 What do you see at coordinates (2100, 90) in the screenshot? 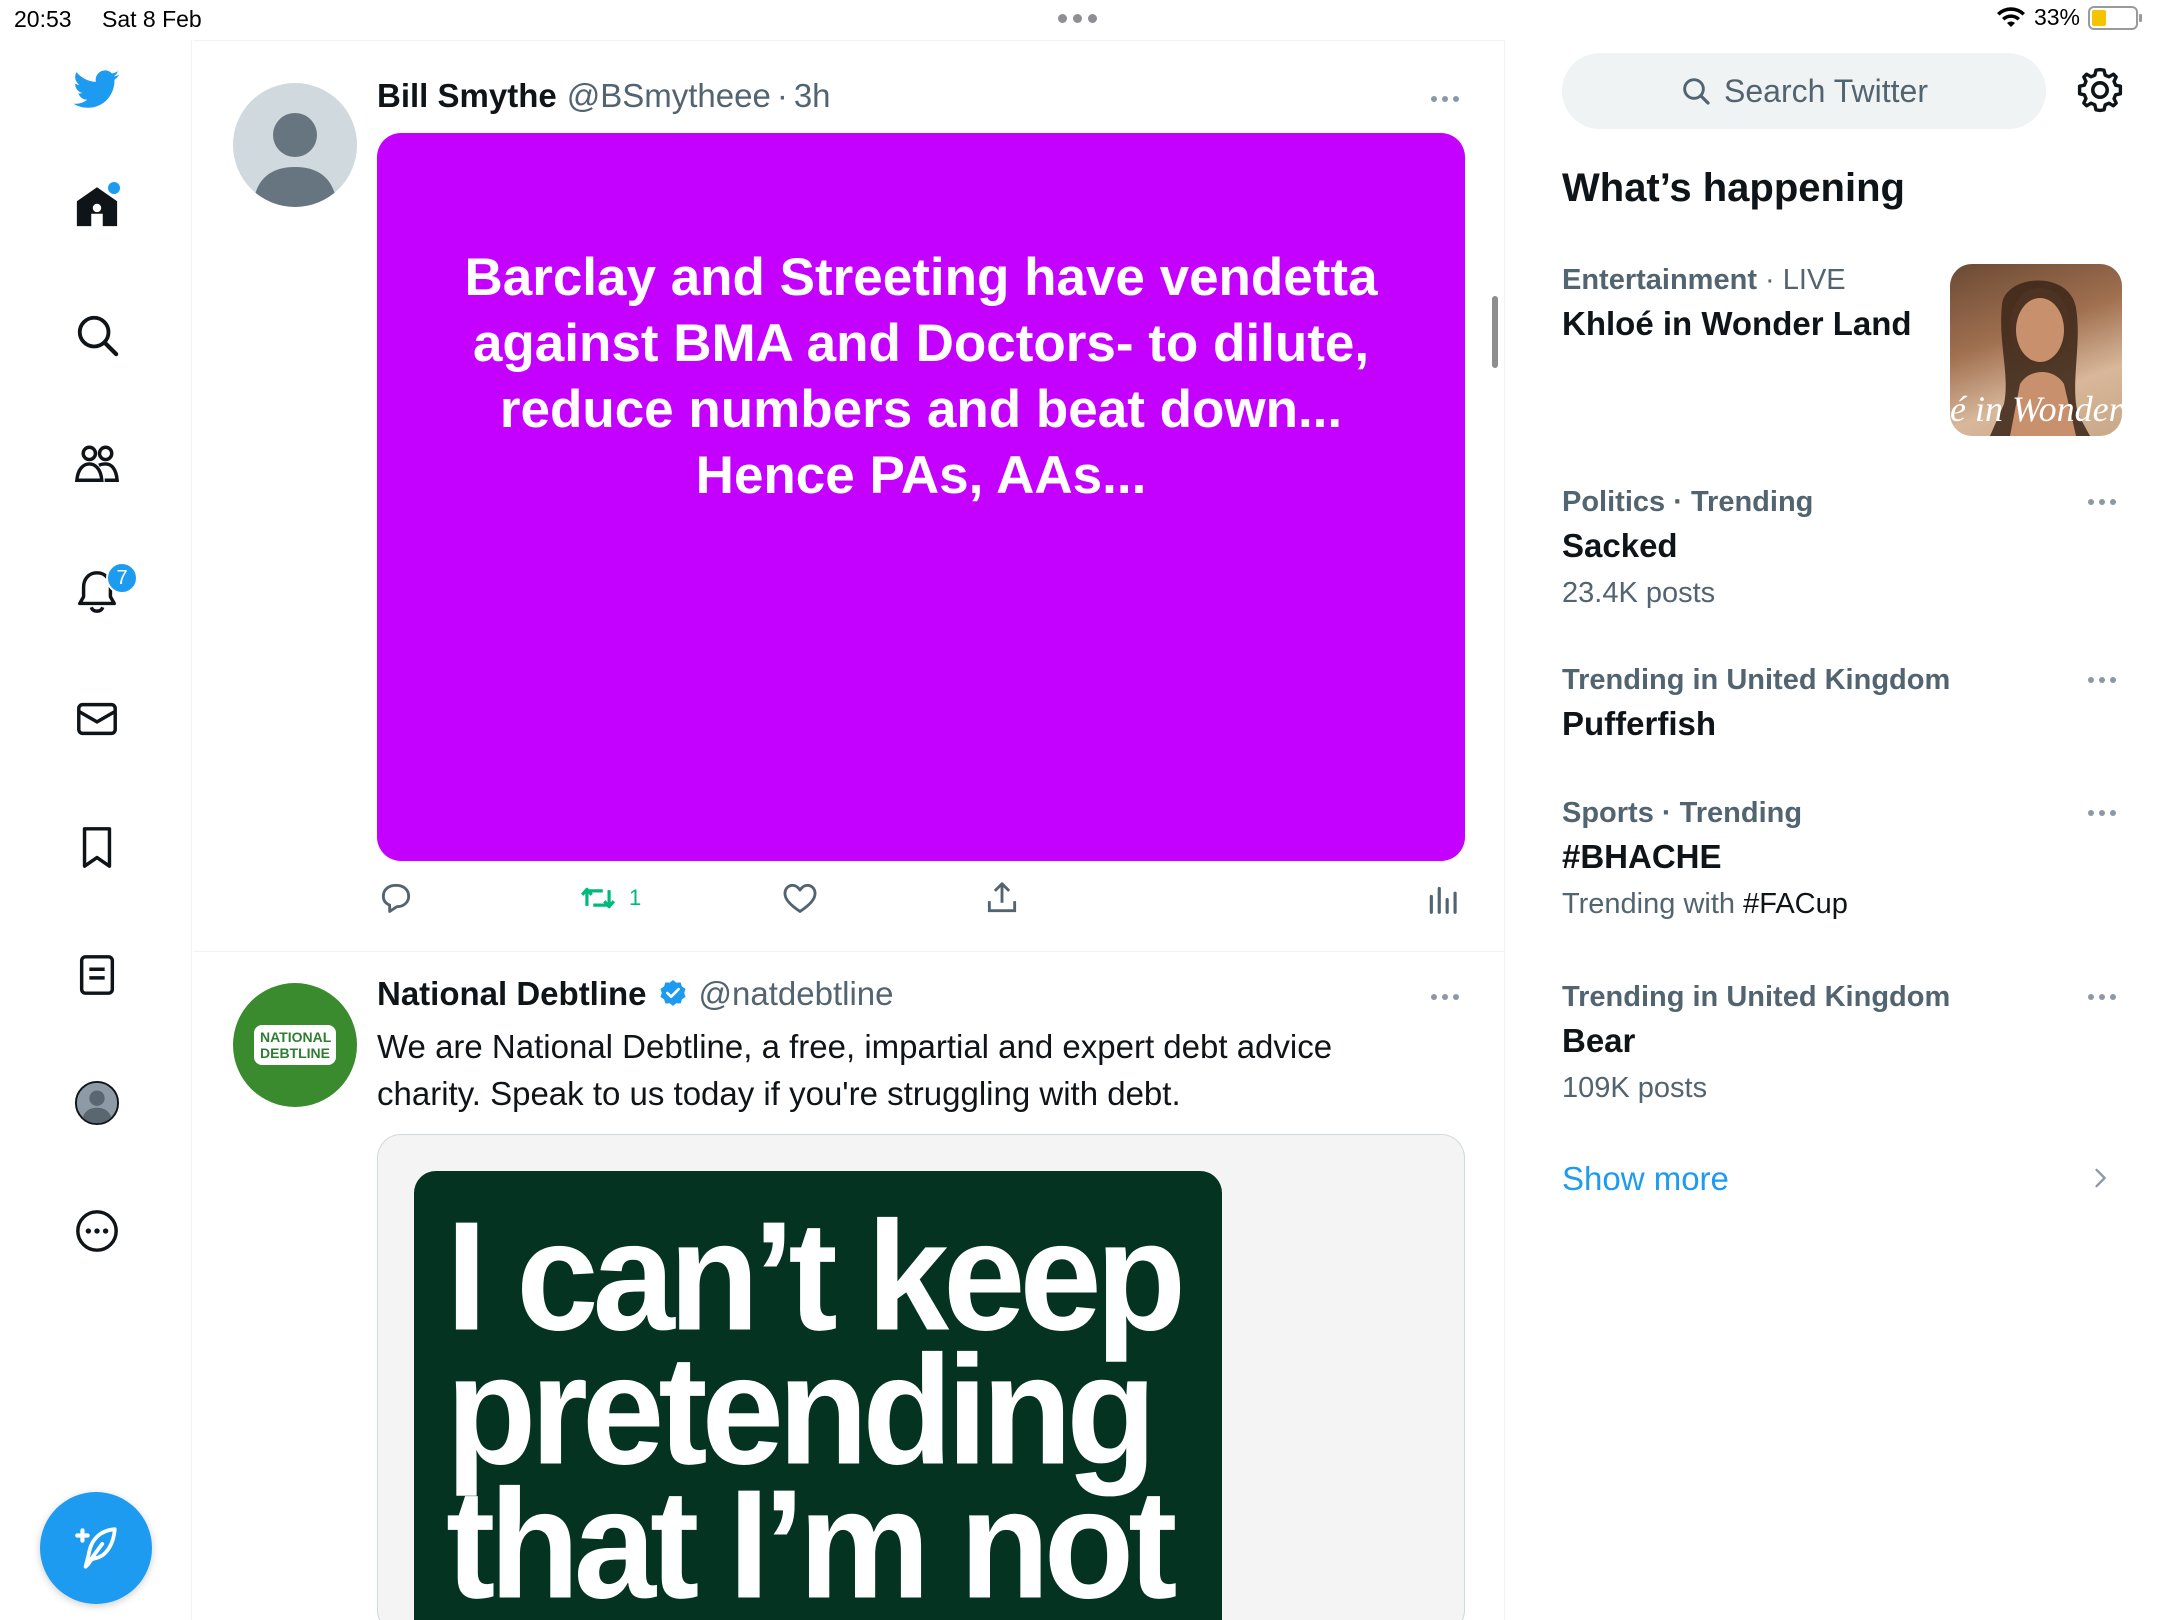
I see `settings-gear-icon` at bounding box center [2100, 90].